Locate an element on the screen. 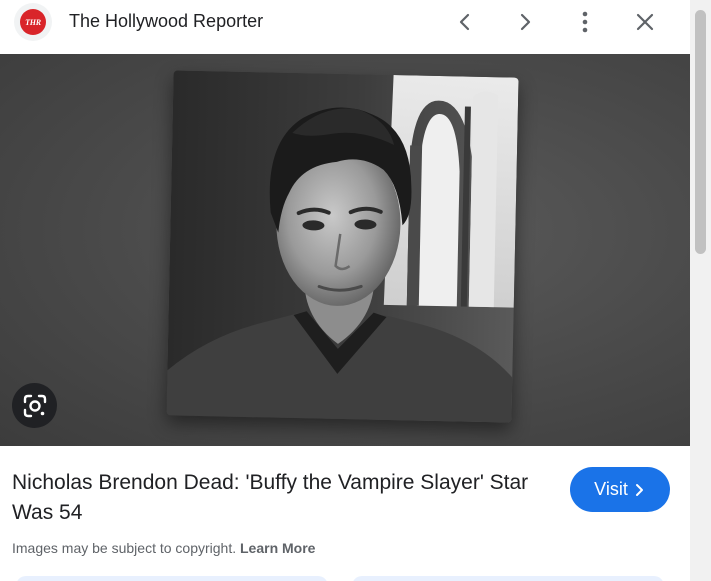 This screenshot has width=711, height=581. thr-logo-icon: THR is located at coordinates (33, 22).